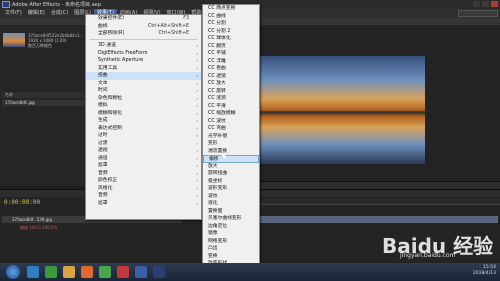  What do you see at coordinates (231, 249) in the screenshot?
I see `distort-submenu-item: 凸出` at bounding box center [231, 249].